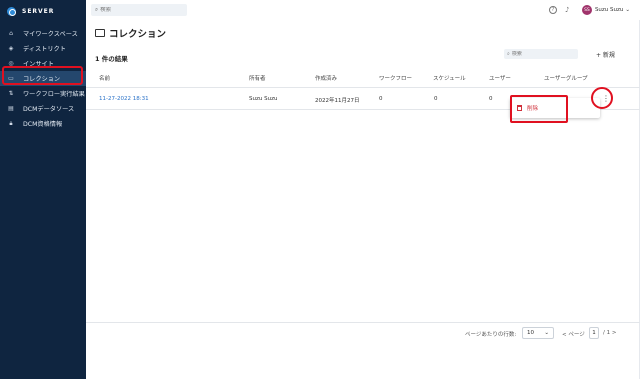 The image size is (640, 379). What do you see at coordinates (257, 78) in the screenshot?
I see `column-header-owner: 所有者` at bounding box center [257, 78].